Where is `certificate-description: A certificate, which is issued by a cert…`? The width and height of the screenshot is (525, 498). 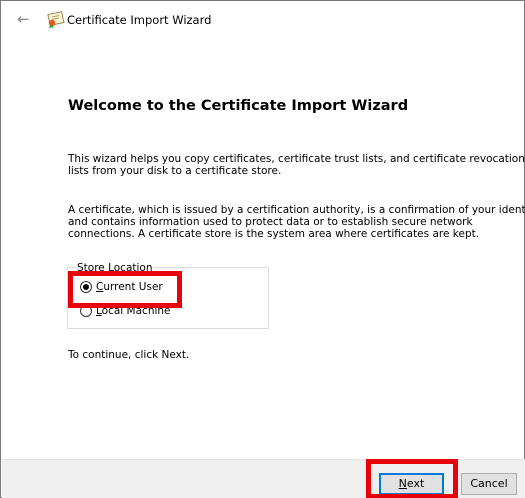 certificate-description: A certificate, which is issued by a cert… is located at coordinates (296, 222).